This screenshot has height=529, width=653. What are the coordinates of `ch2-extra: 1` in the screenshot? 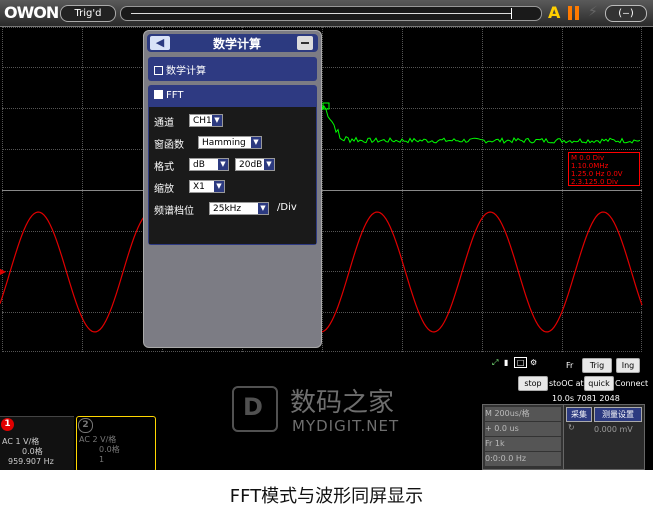 It's located at (102, 459).